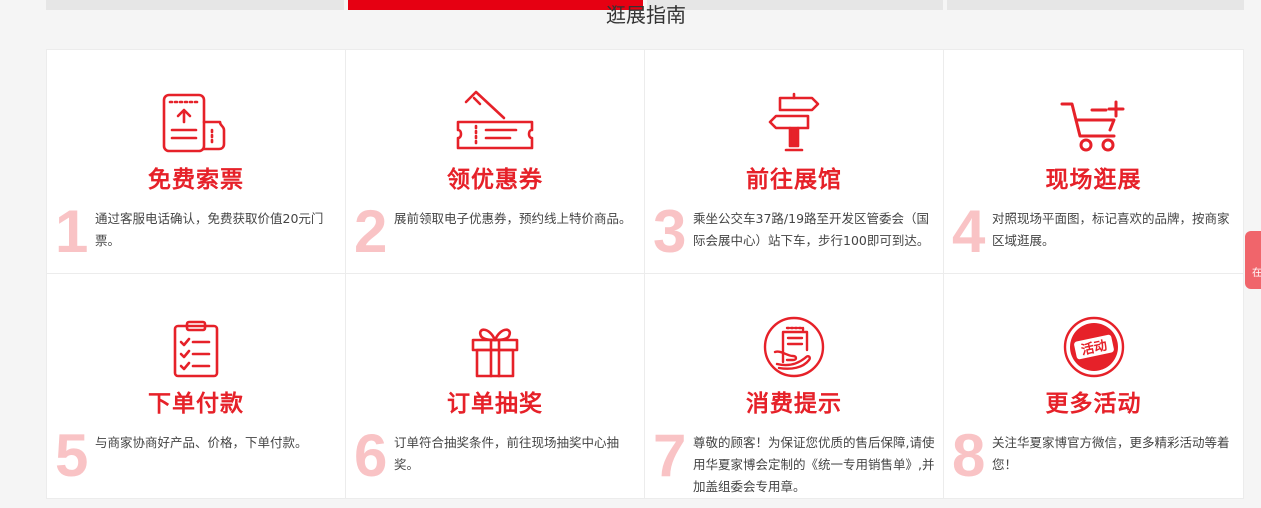 The height and width of the screenshot is (508, 1261). I want to click on card-description: 与商家协商好产品、价格，下单付款。, so click(201, 442).